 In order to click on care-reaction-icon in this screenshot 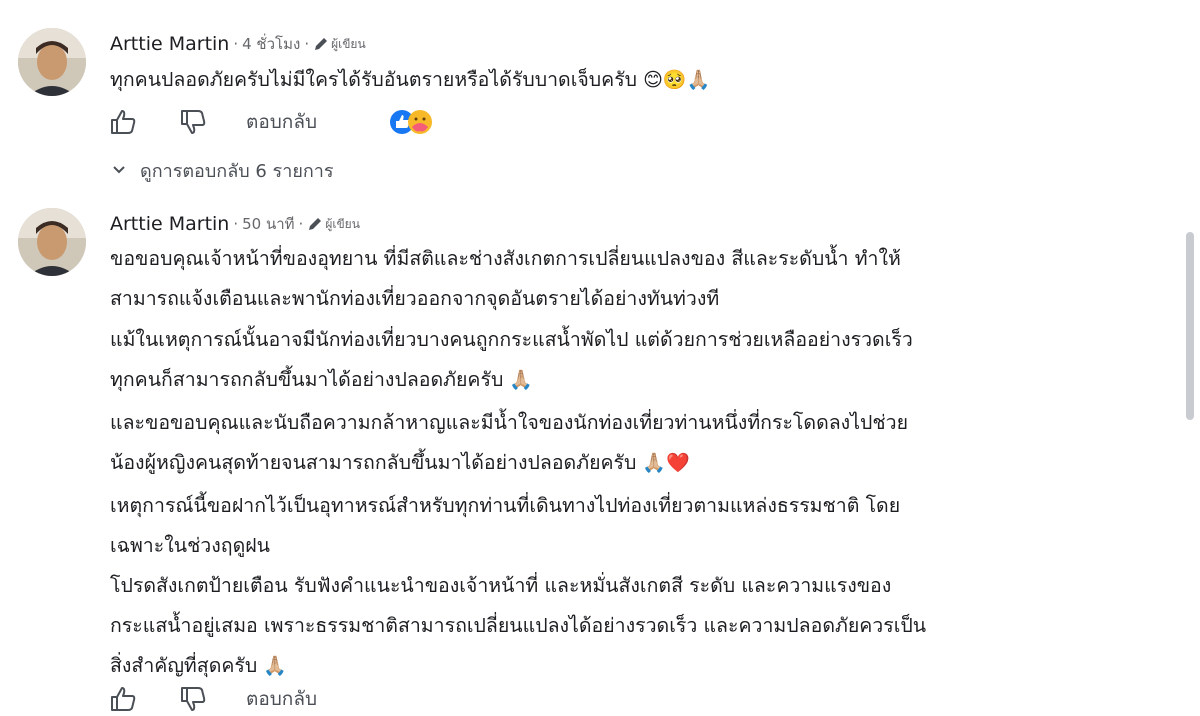, I will do `click(420, 122)`.